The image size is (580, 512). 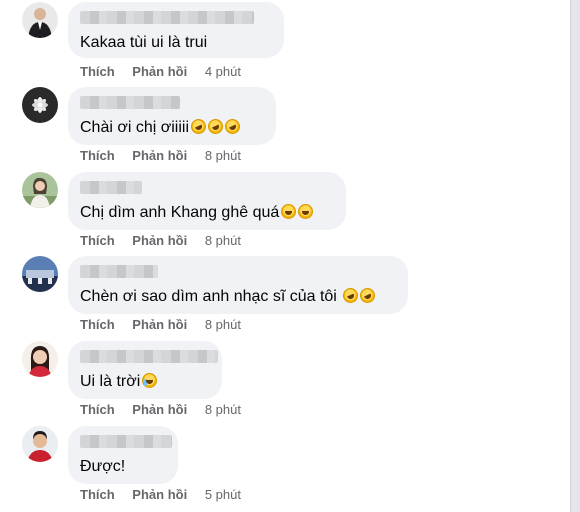 What do you see at coordinates (176, 30) in the screenshot?
I see `comment-bubble: Kakaa tùi ui là trui` at bounding box center [176, 30].